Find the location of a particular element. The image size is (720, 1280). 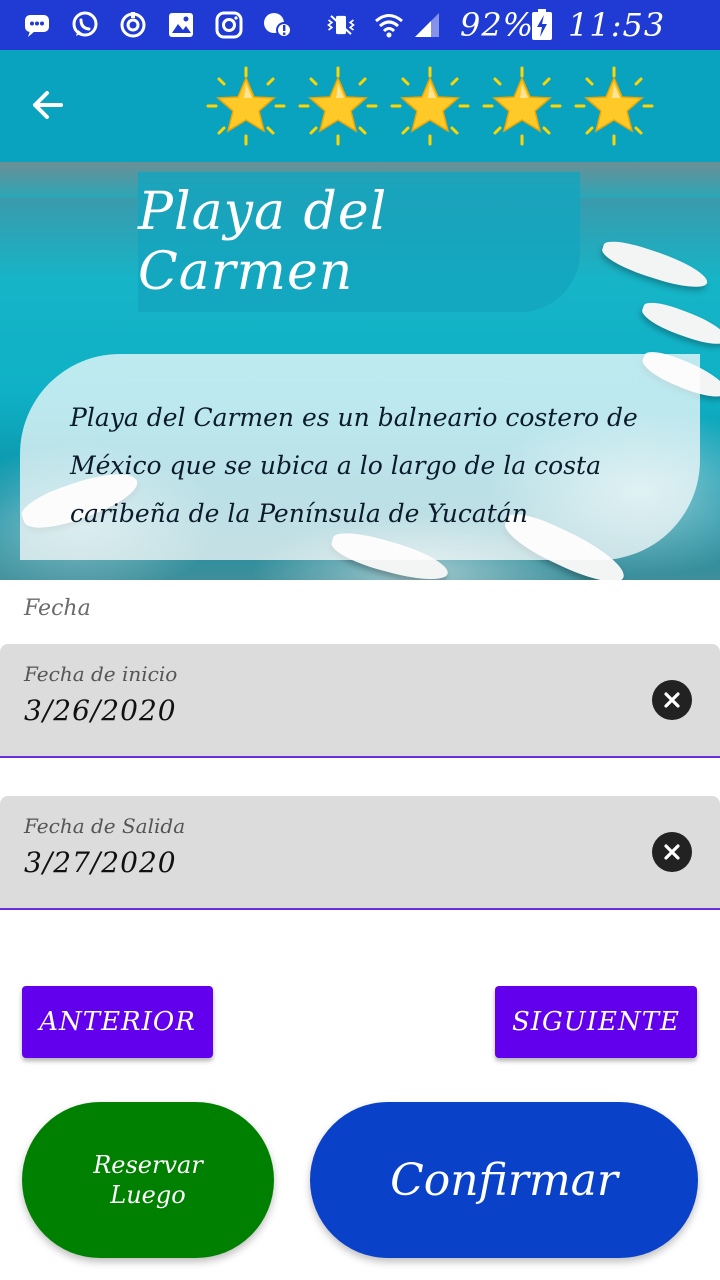

gallery-icon is located at coordinates (181, 25).